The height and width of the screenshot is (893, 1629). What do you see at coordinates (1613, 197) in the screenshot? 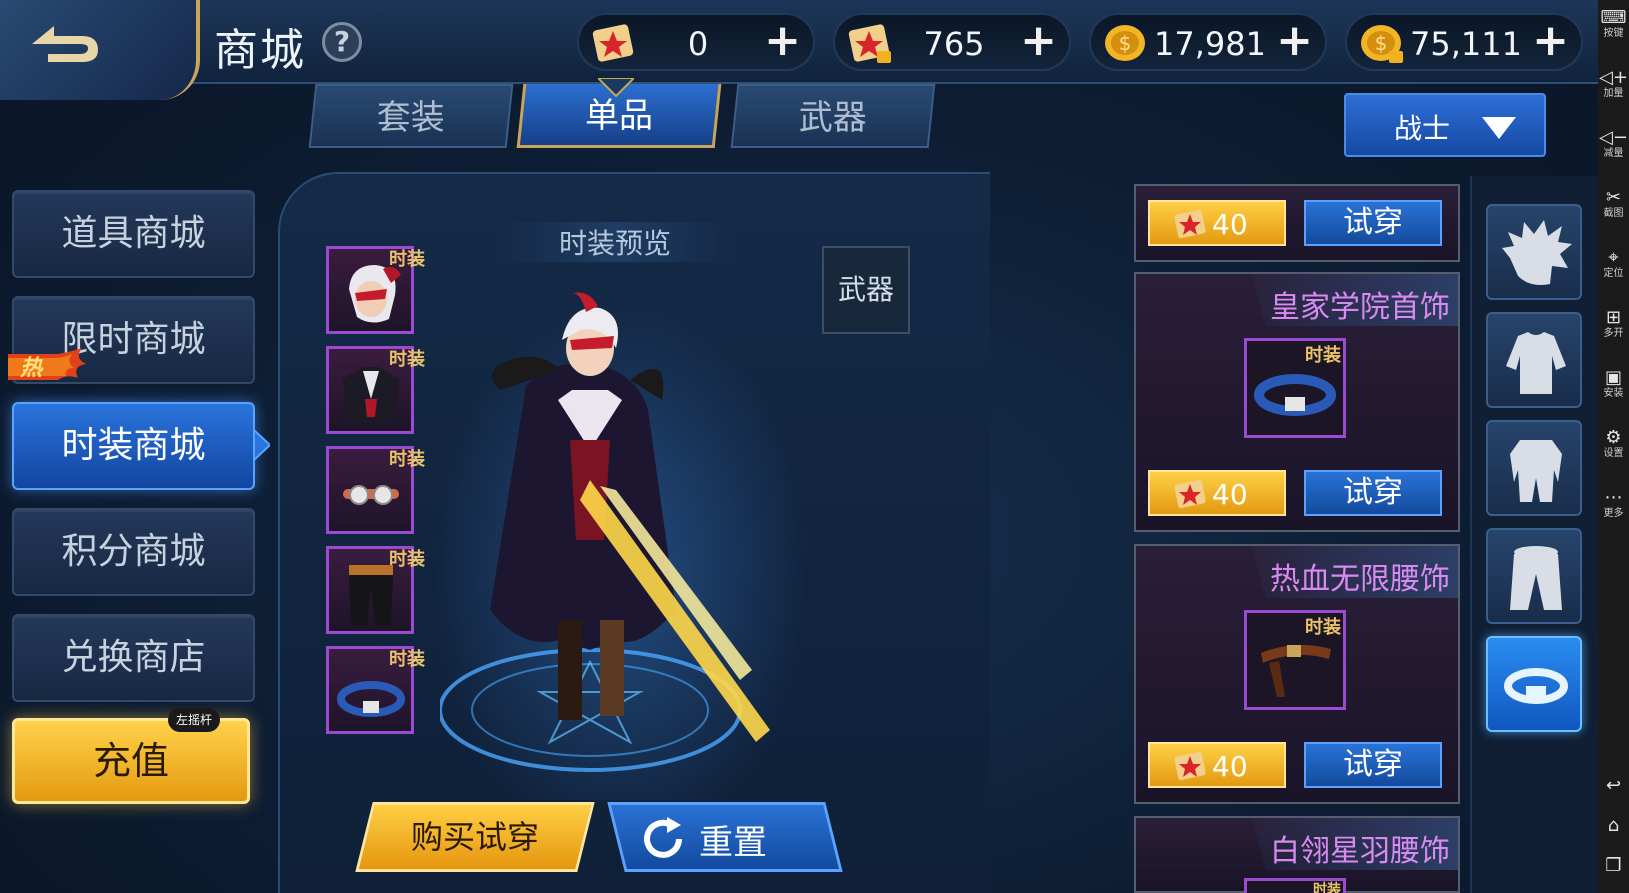
I see `scissors-icon: ✂` at bounding box center [1613, 197].